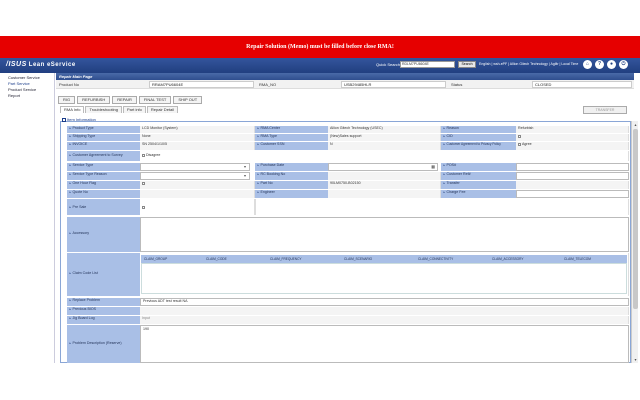  I want to click on service-type-select, so click(195, 167).